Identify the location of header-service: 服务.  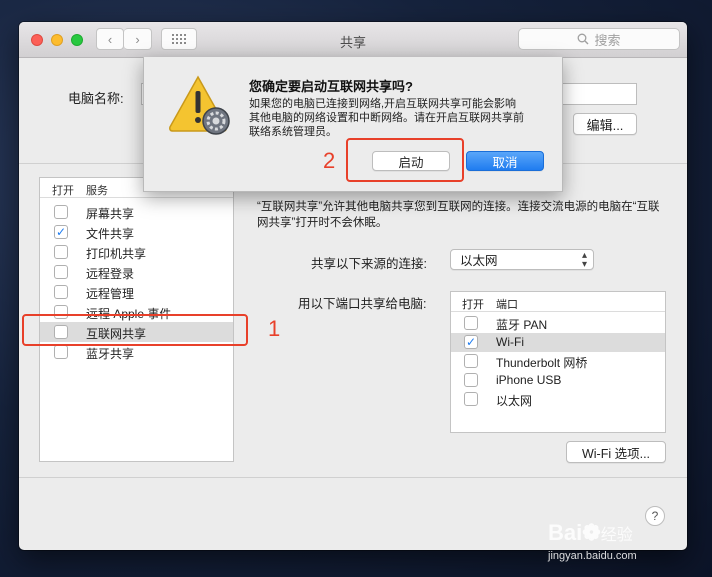
(97, 191).